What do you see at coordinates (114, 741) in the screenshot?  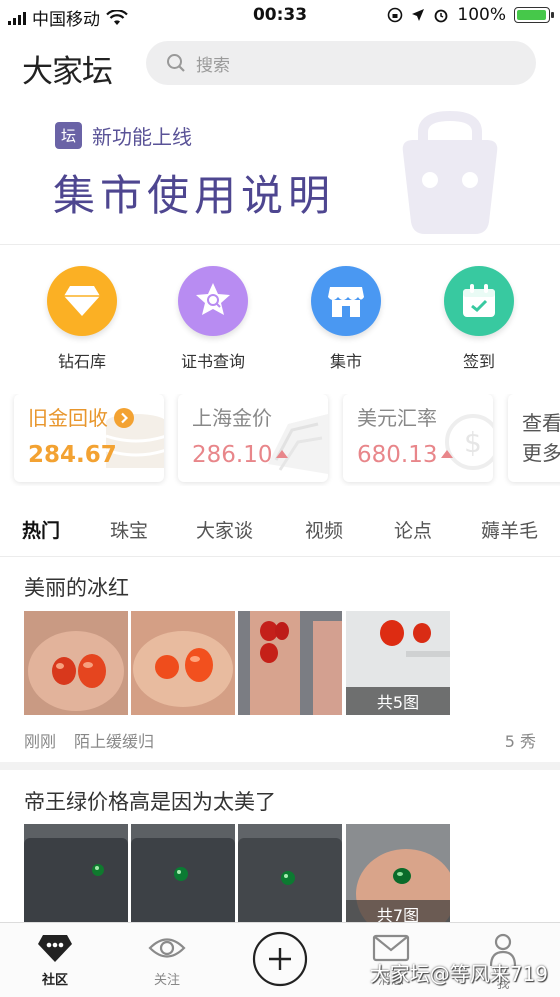 I see `post-author: 陌上缓缓归` at bounding box center [114, 741].